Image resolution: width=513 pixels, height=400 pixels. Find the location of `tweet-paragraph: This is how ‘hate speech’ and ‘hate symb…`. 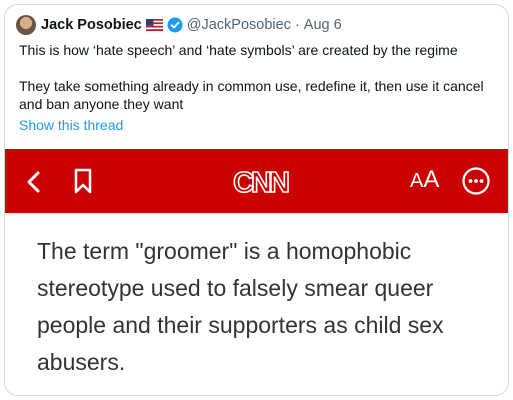

tweet-paragraph: This is how ‘hate speech’ and ‘hate symb… is located at coordinates (238, 50).